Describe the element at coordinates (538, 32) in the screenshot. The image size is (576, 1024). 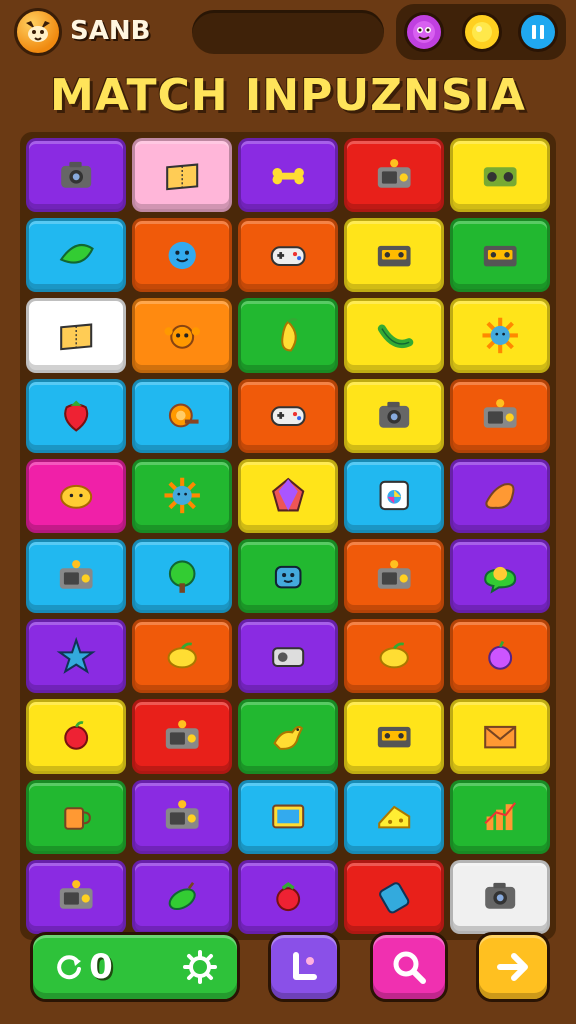
I see `pause-icon` at that location.